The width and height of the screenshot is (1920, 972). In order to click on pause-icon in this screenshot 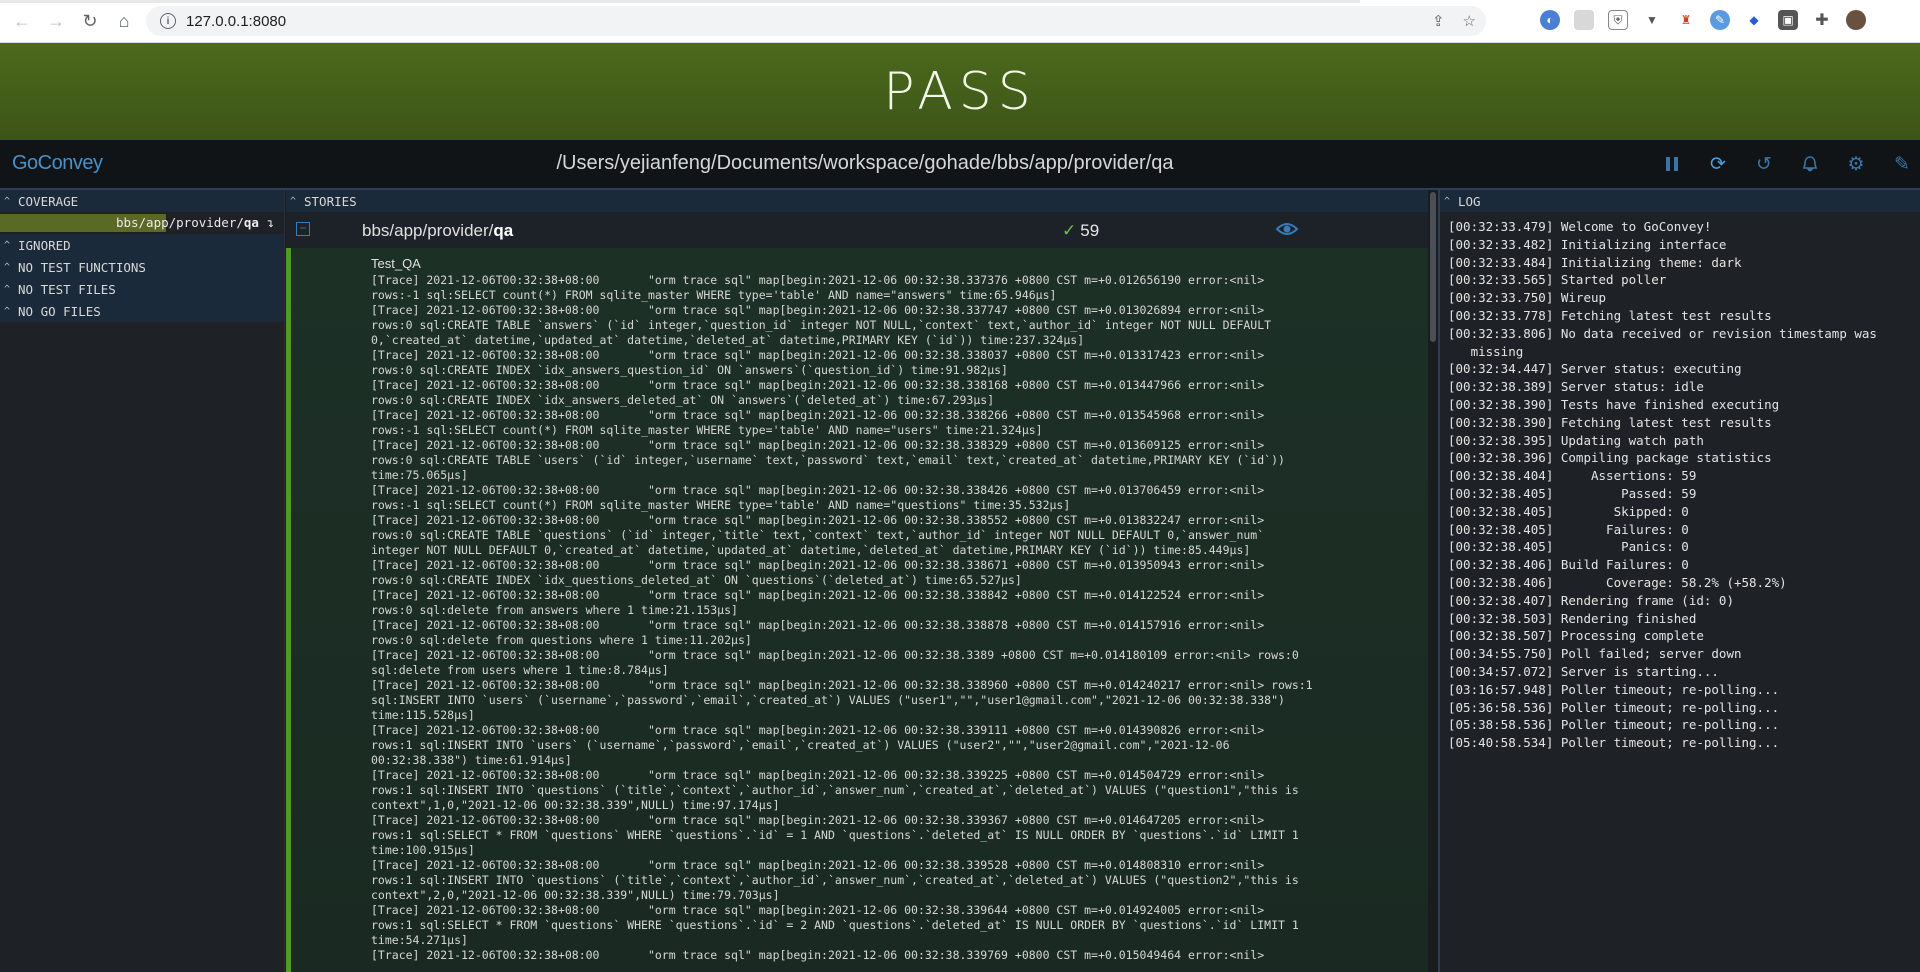, I will do `click(1672, 164)`.